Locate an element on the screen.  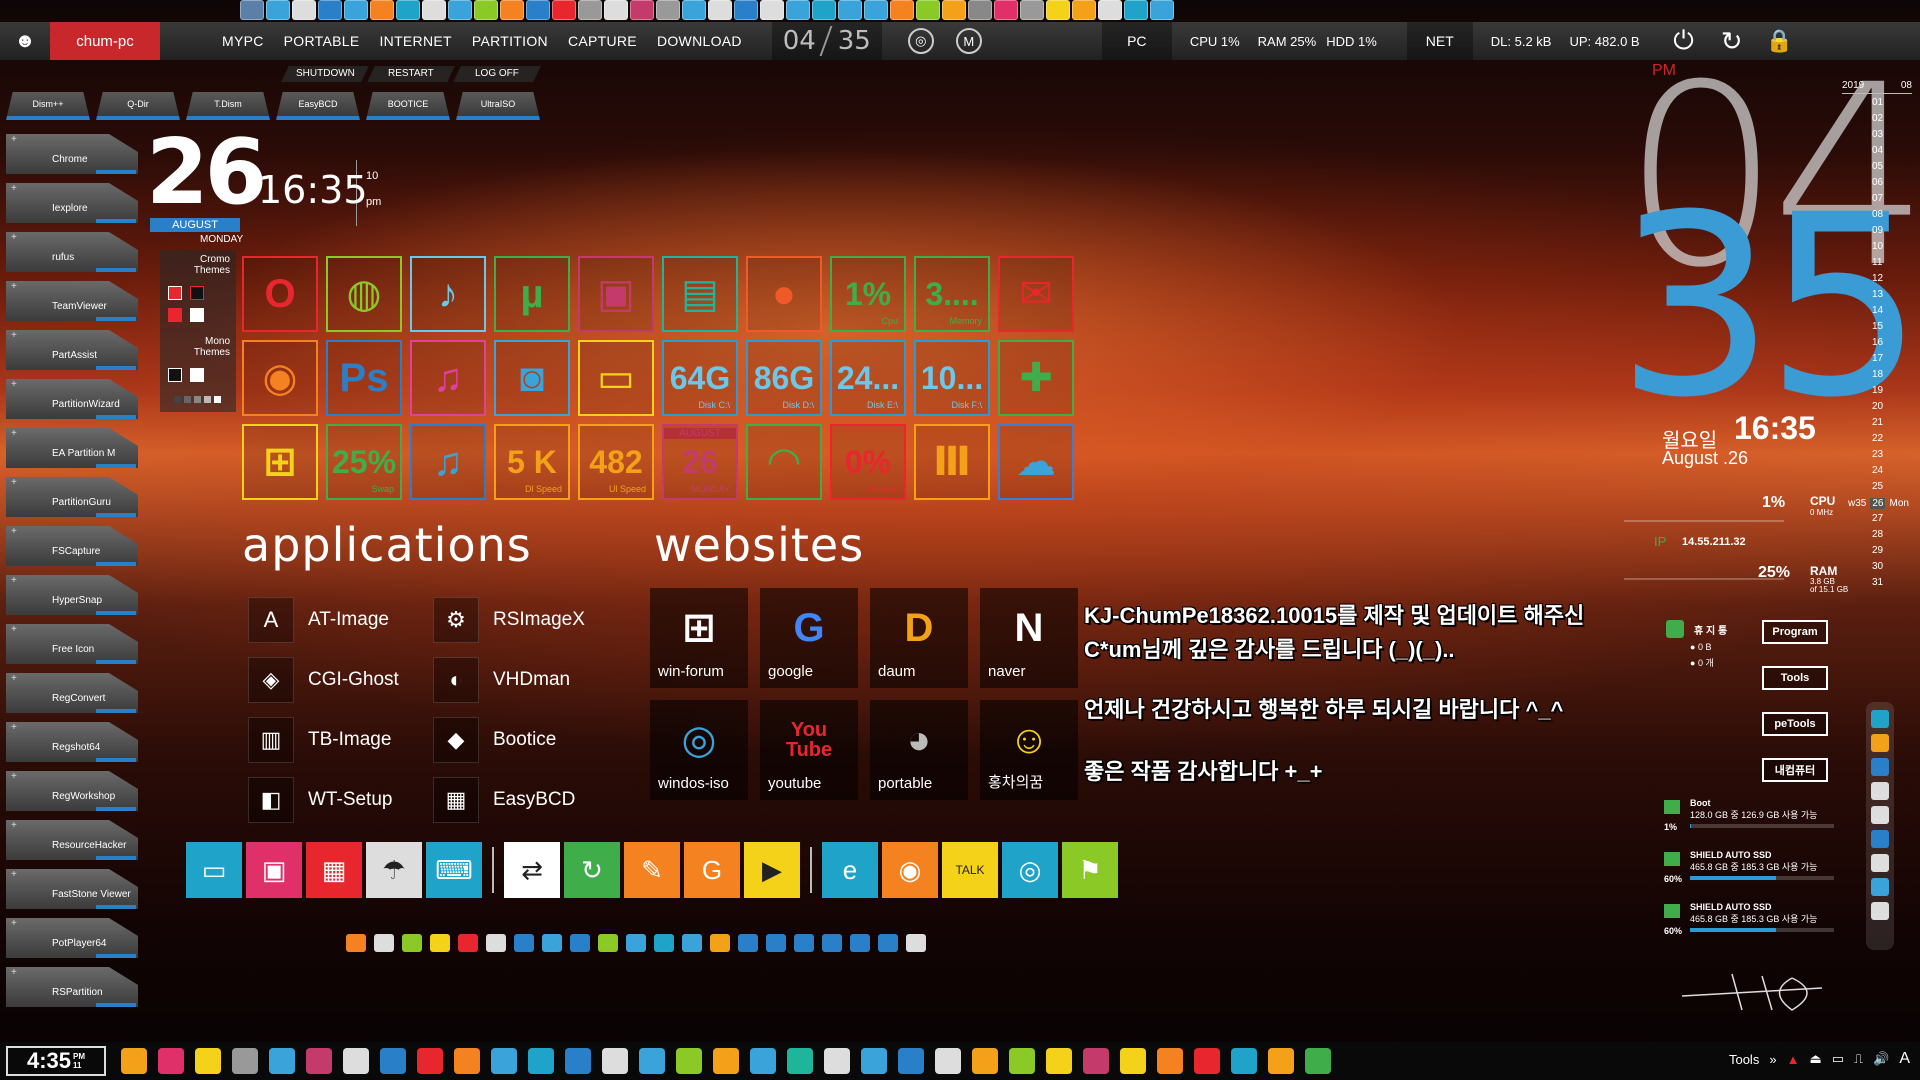
toggle-key-icon: ⌨ is located at coordinates (454, 870).